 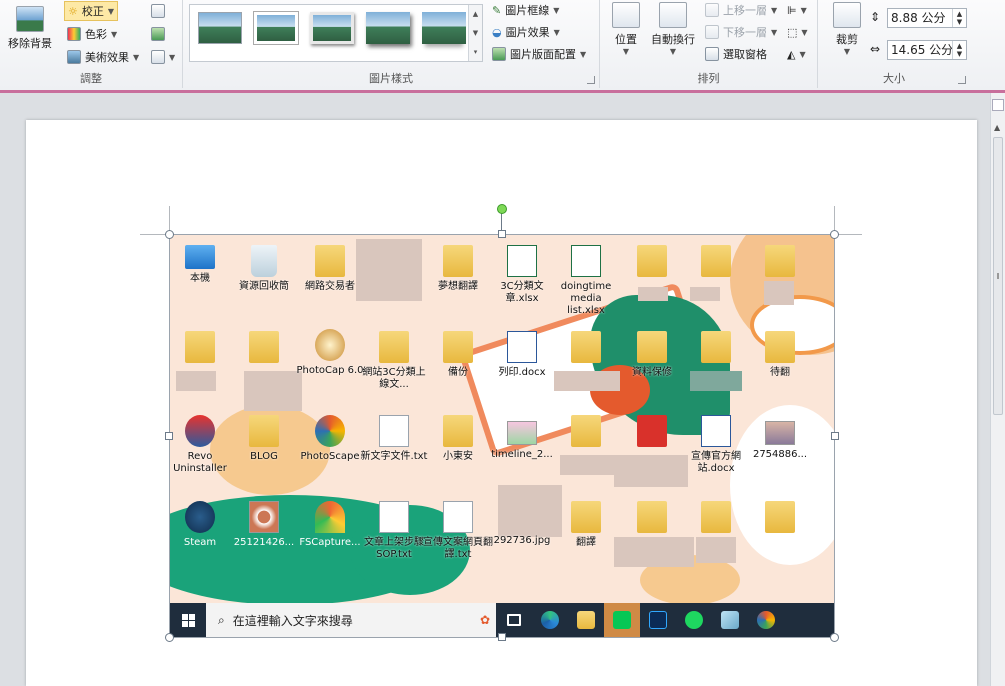 What do you see at coordinates (658, 620) in the screenshot?
I see `photoshop-button` at bounding box center [658, 620].